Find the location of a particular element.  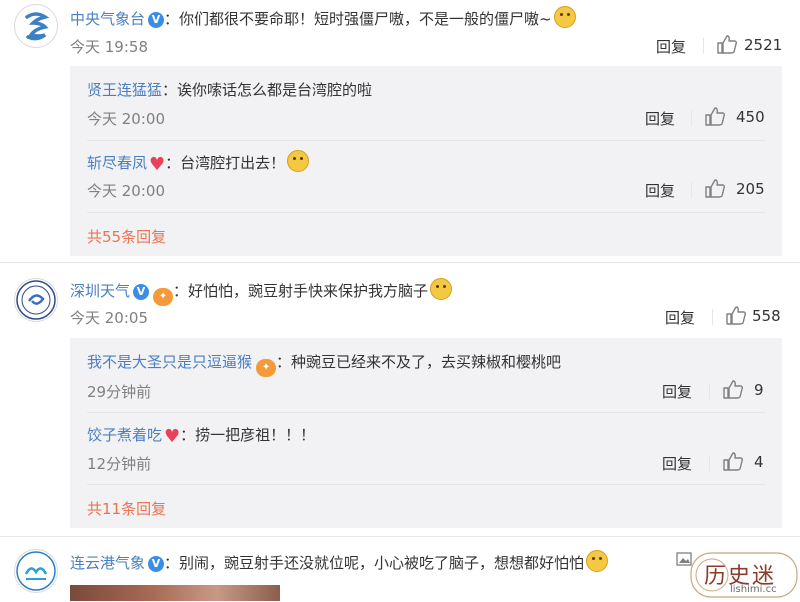

watermark-logo: 历史迷 lishimi.cc is located at coordinates (744, 575).